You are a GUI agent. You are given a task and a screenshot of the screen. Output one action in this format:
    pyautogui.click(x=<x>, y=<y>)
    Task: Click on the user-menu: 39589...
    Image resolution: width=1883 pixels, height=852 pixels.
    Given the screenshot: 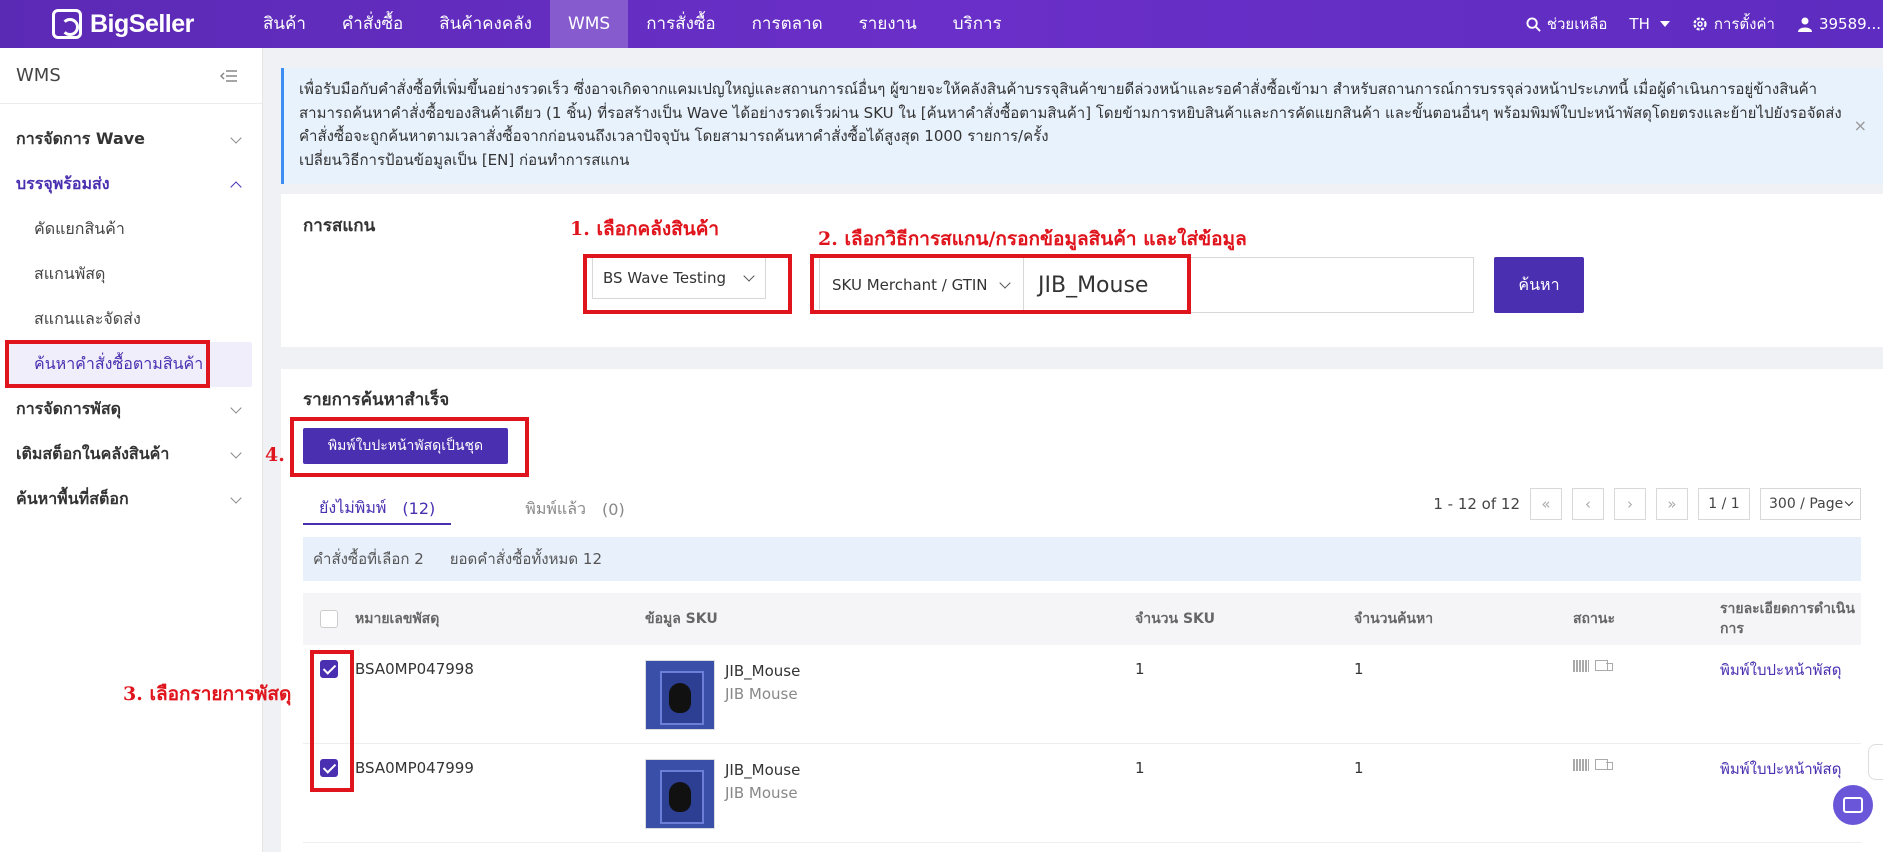 What is the action you would take?
    pyautogui.click(x=1839, y=24)
    